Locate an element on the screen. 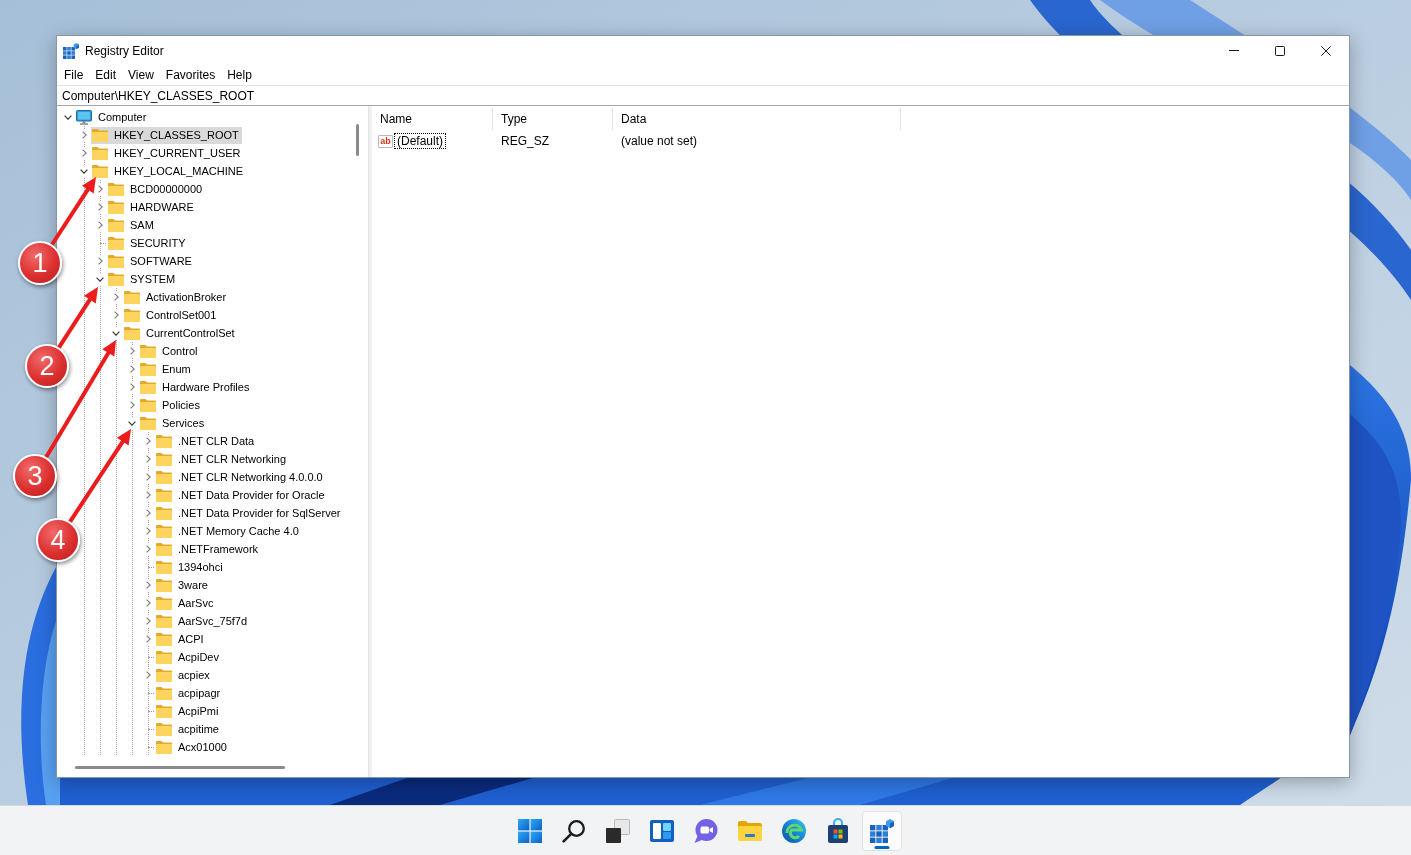 This screenshot has height=855, width=1411. monitor-icon is located at coordinates (84, 117).